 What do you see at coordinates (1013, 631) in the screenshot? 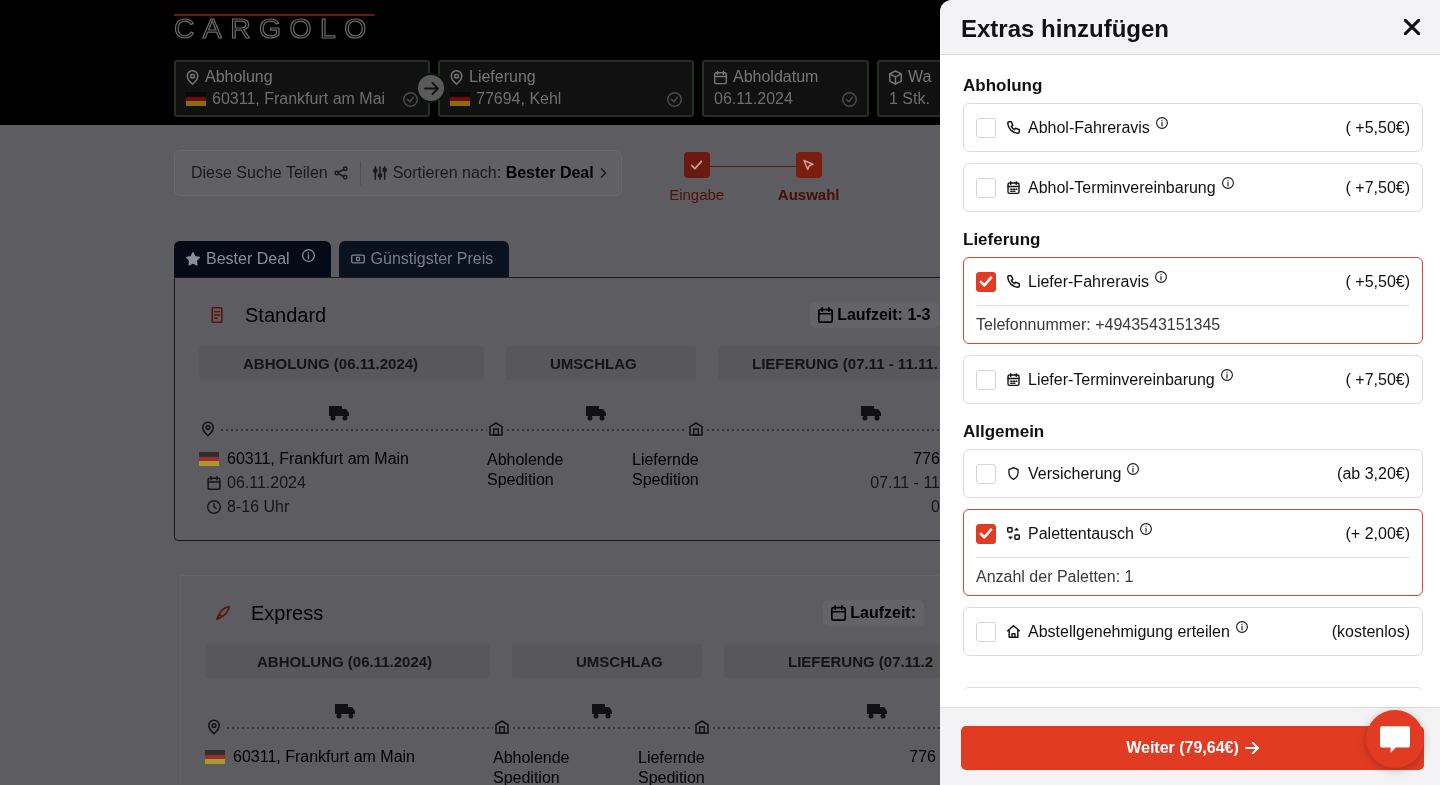
I see `house-icon` at bounding box center [1013, 631].